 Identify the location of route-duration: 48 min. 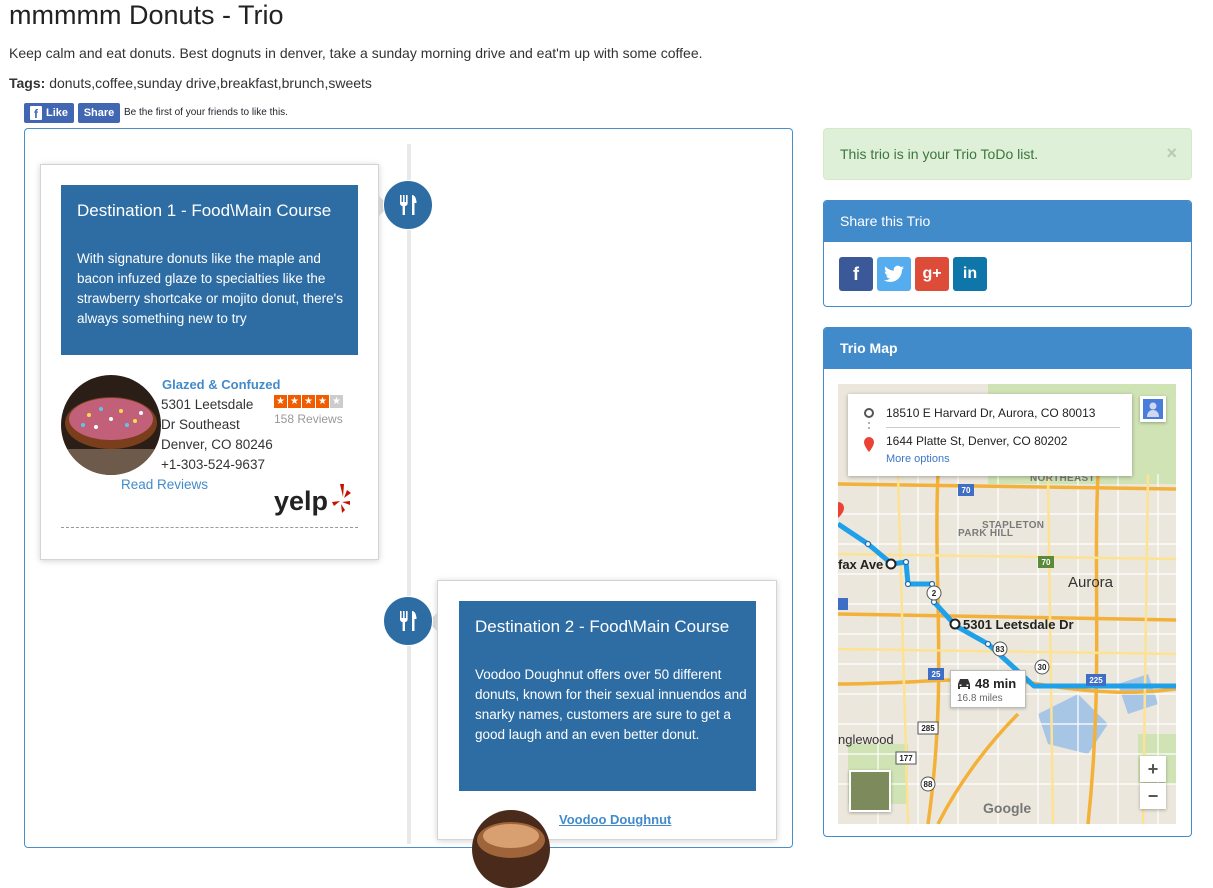
(996, 683).